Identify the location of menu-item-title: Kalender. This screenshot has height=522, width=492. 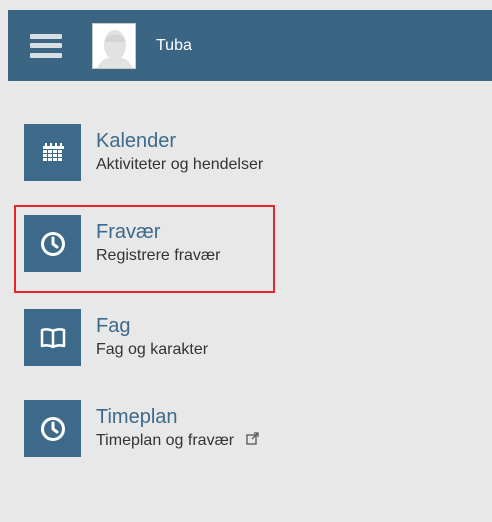
(136, 141).